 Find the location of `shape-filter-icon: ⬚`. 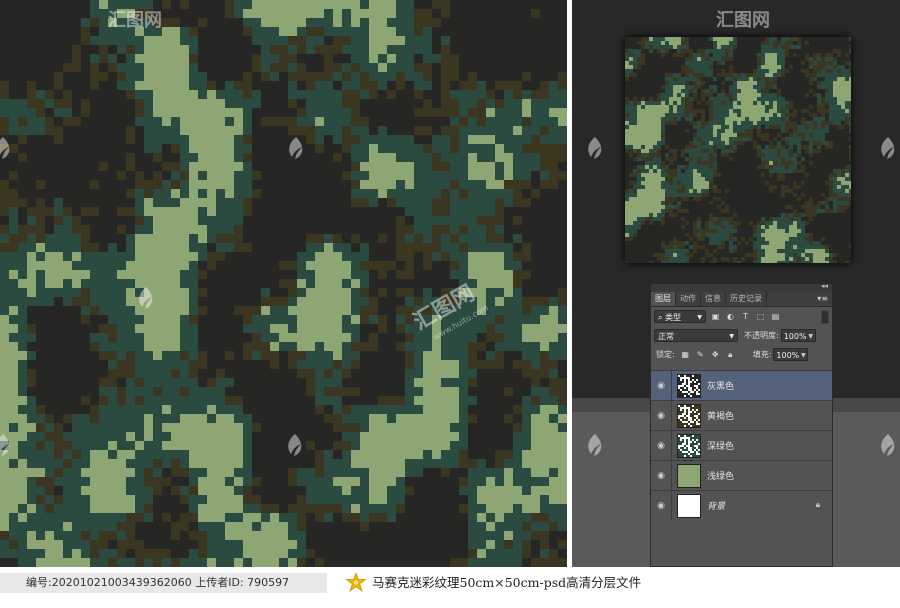

shape-filter-icon: ⬚ is located at coordinates (760, 316).